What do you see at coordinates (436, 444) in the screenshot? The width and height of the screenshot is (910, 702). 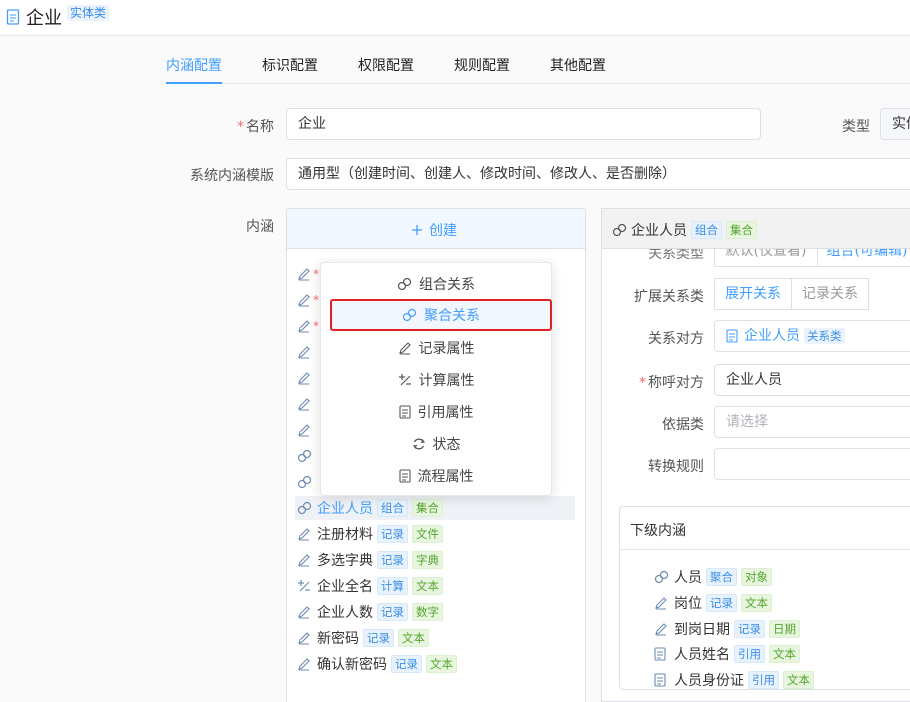 I see `menu-item-state: 状态` at bounding box center [436, 444].